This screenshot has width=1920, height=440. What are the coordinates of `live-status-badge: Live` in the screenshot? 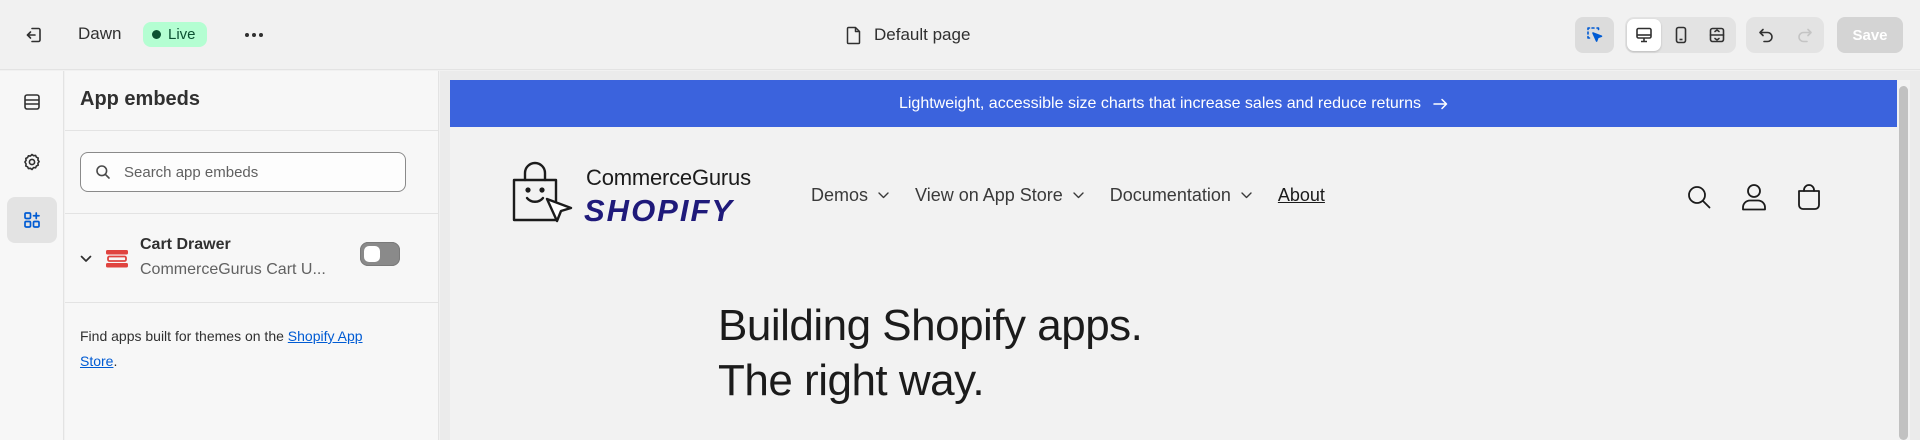 It's located at (175, 34).